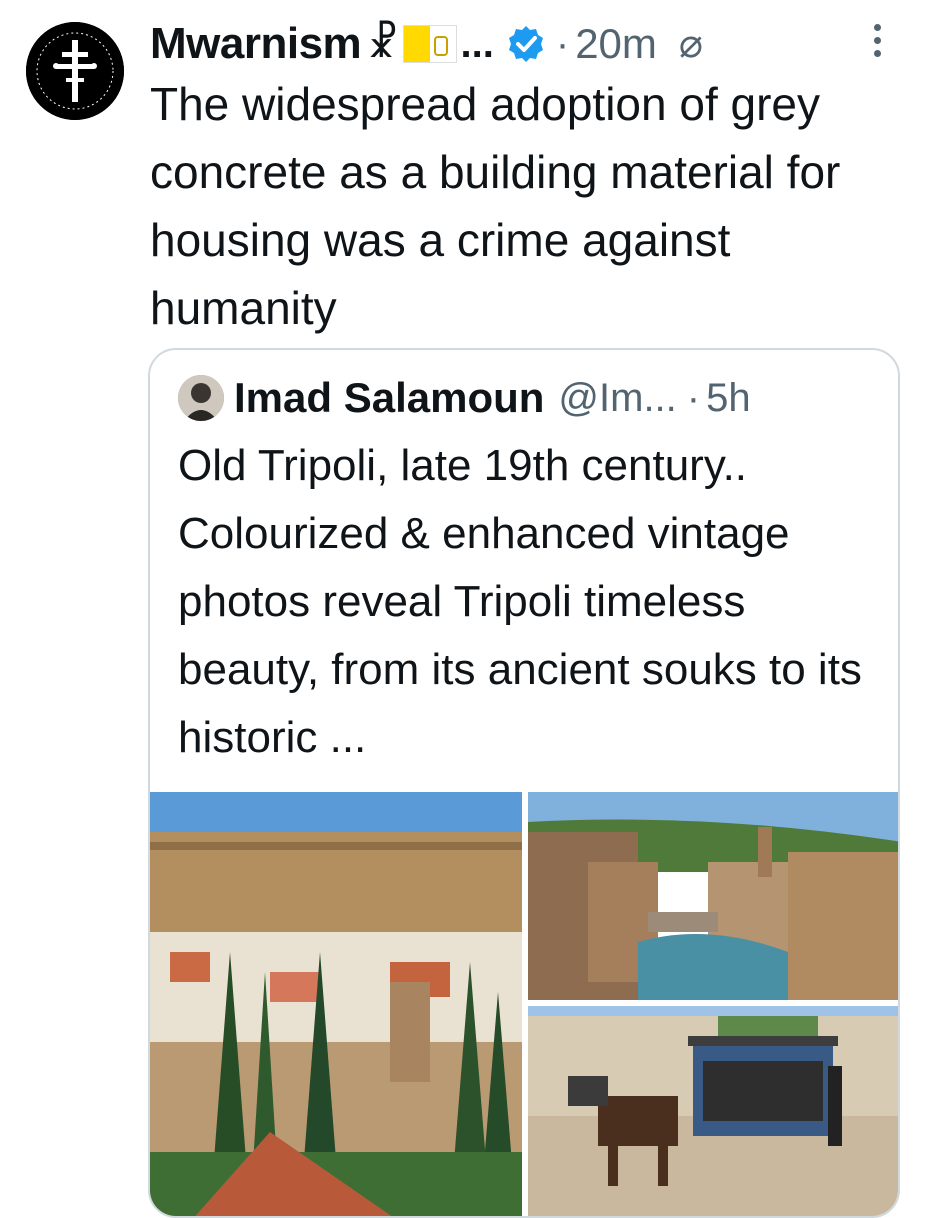  Describe the element at coordinates (877, 44) in the screenshot. I see `more-options-icon` at that location.